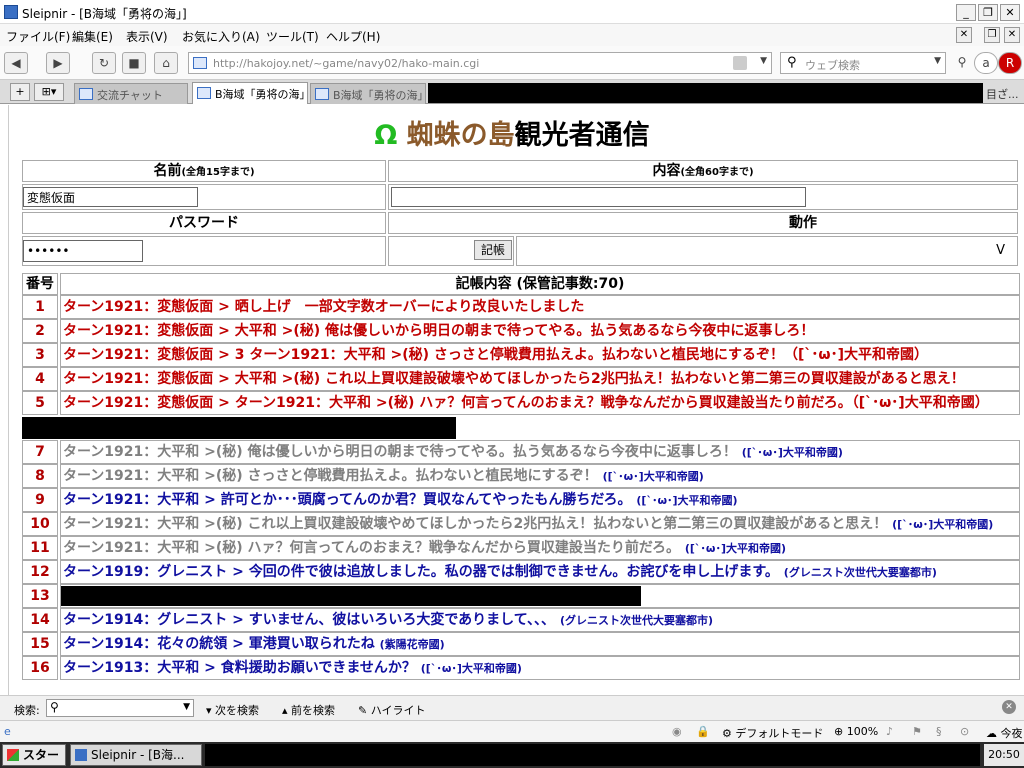 The width and height of the screenshot is (1024, 768). Describe the element at coordinates (40, 668) in the screenshot. I see `entry-number: 16` at that location.